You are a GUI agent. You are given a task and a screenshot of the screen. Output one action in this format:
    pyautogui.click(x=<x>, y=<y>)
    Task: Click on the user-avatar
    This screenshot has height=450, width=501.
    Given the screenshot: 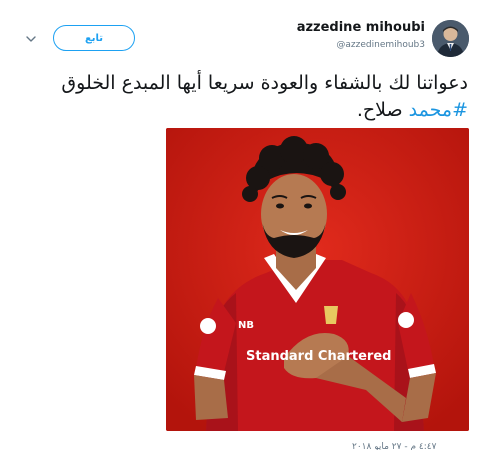 What is the action you would take?
    pyautogui.click(x=450, y=38)
    